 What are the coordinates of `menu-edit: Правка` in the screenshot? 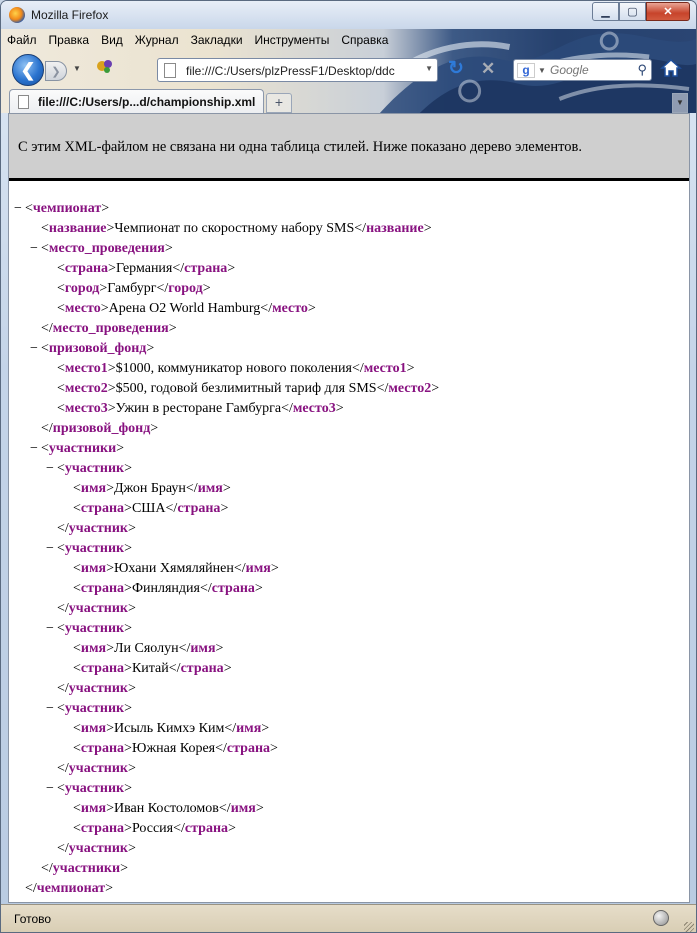 It's located at (69, 40).